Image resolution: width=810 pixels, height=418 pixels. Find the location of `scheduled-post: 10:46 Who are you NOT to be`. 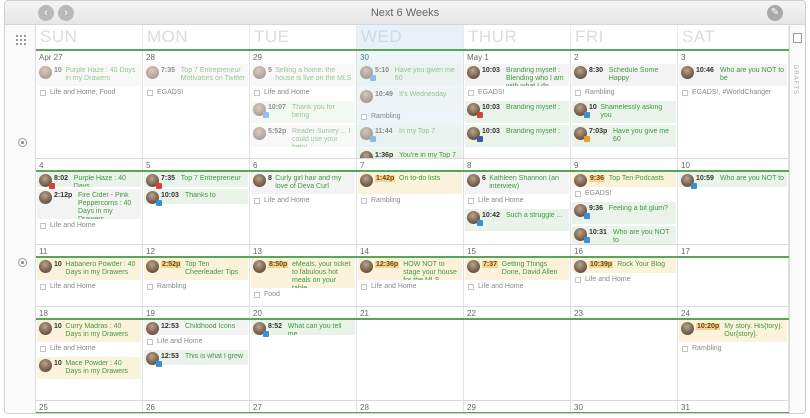

scheduled-post: 10:46 Who are you NOT to be is located at coordinates (733, 75).